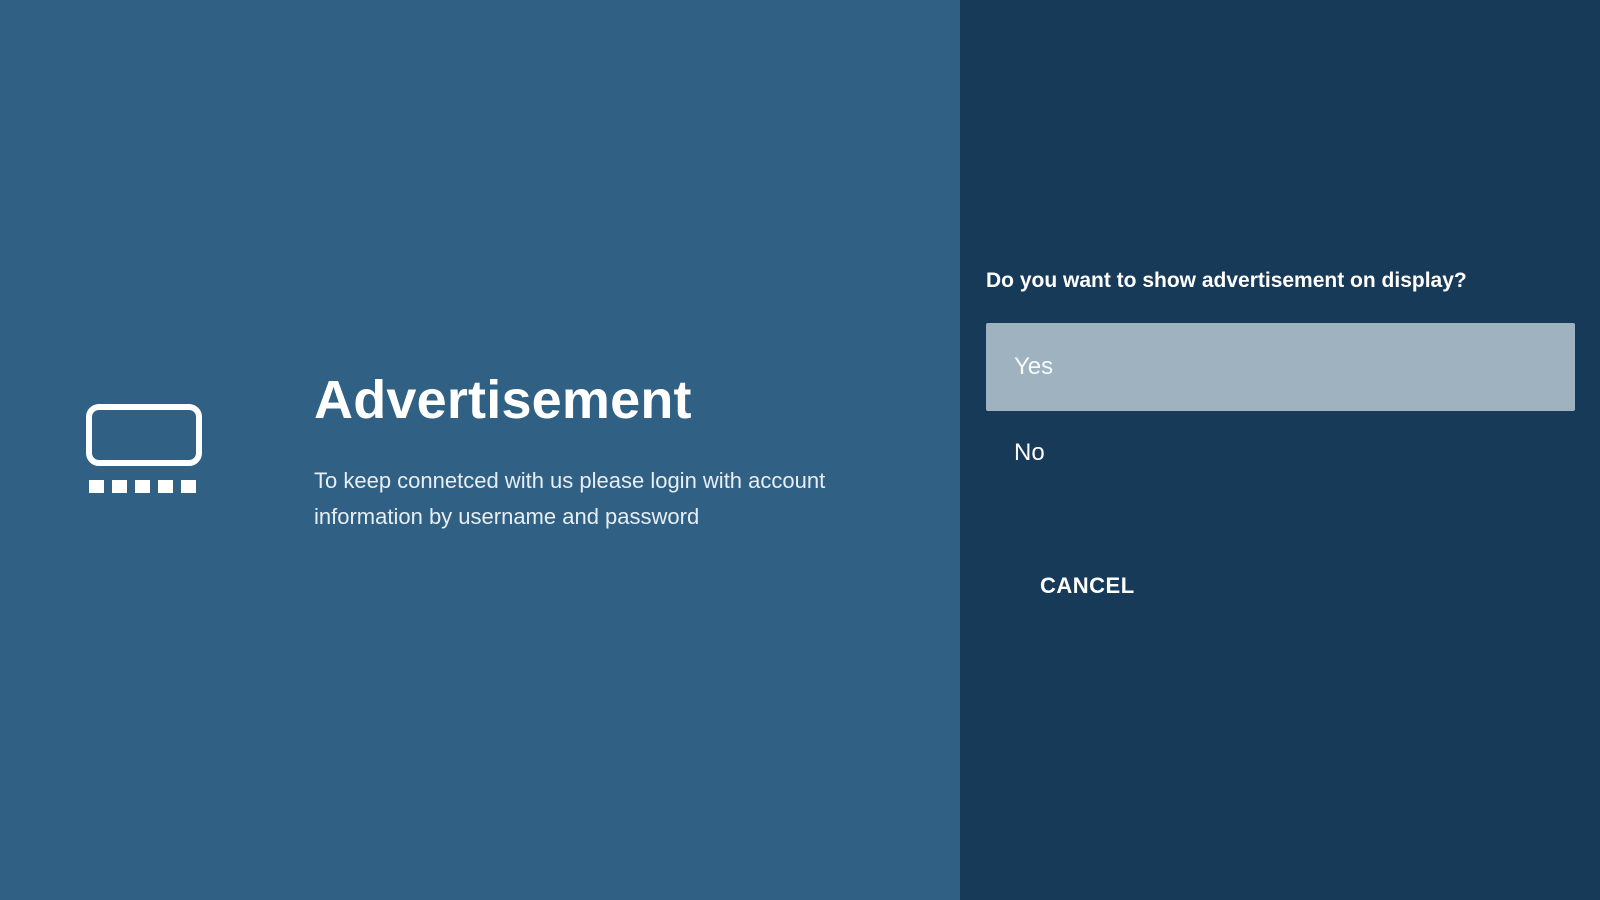 The height and width of the screenshot is (900, 1600). Describe the element at coordinates (1087, 586) in the screenshot. I see `cancel-button: CANCEL` at that location.